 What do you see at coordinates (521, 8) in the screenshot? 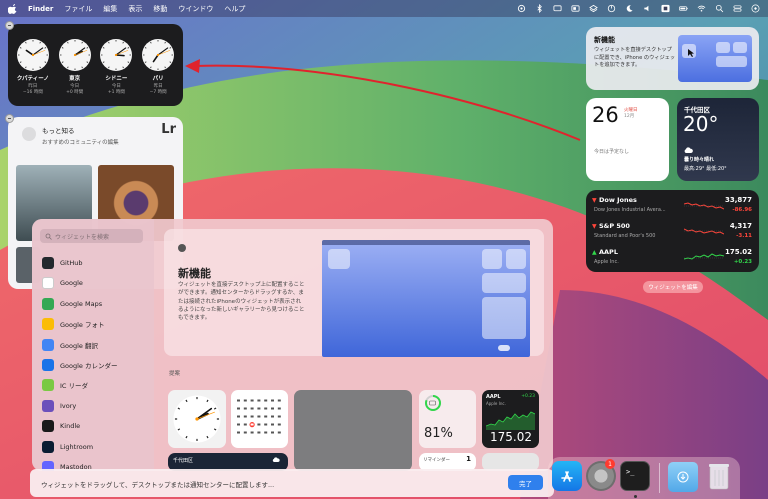
I see `airdrop-icon` at bounding box center [521, 8].